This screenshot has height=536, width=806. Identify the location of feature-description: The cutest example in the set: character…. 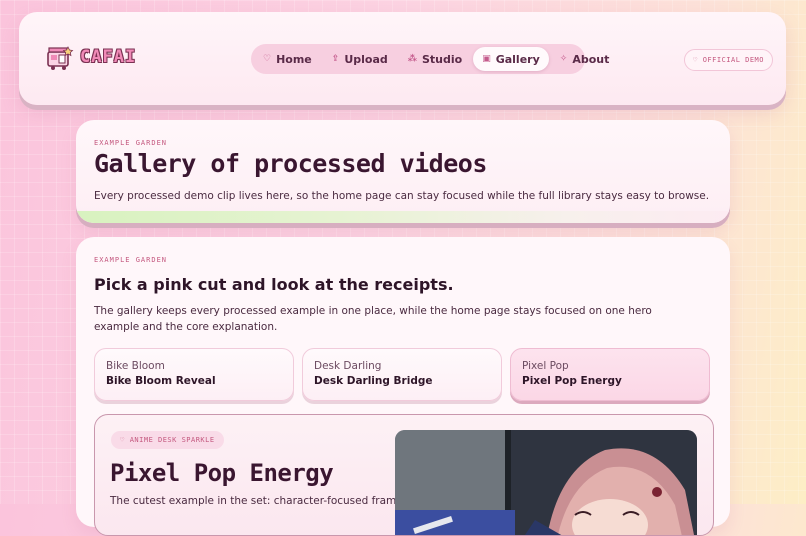
(263, 501).